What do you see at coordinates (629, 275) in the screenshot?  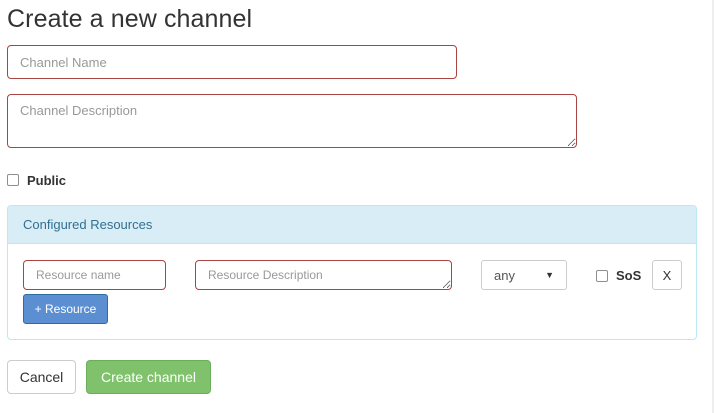 I see `sos-label: SoS` at bounding box center [629, 275].